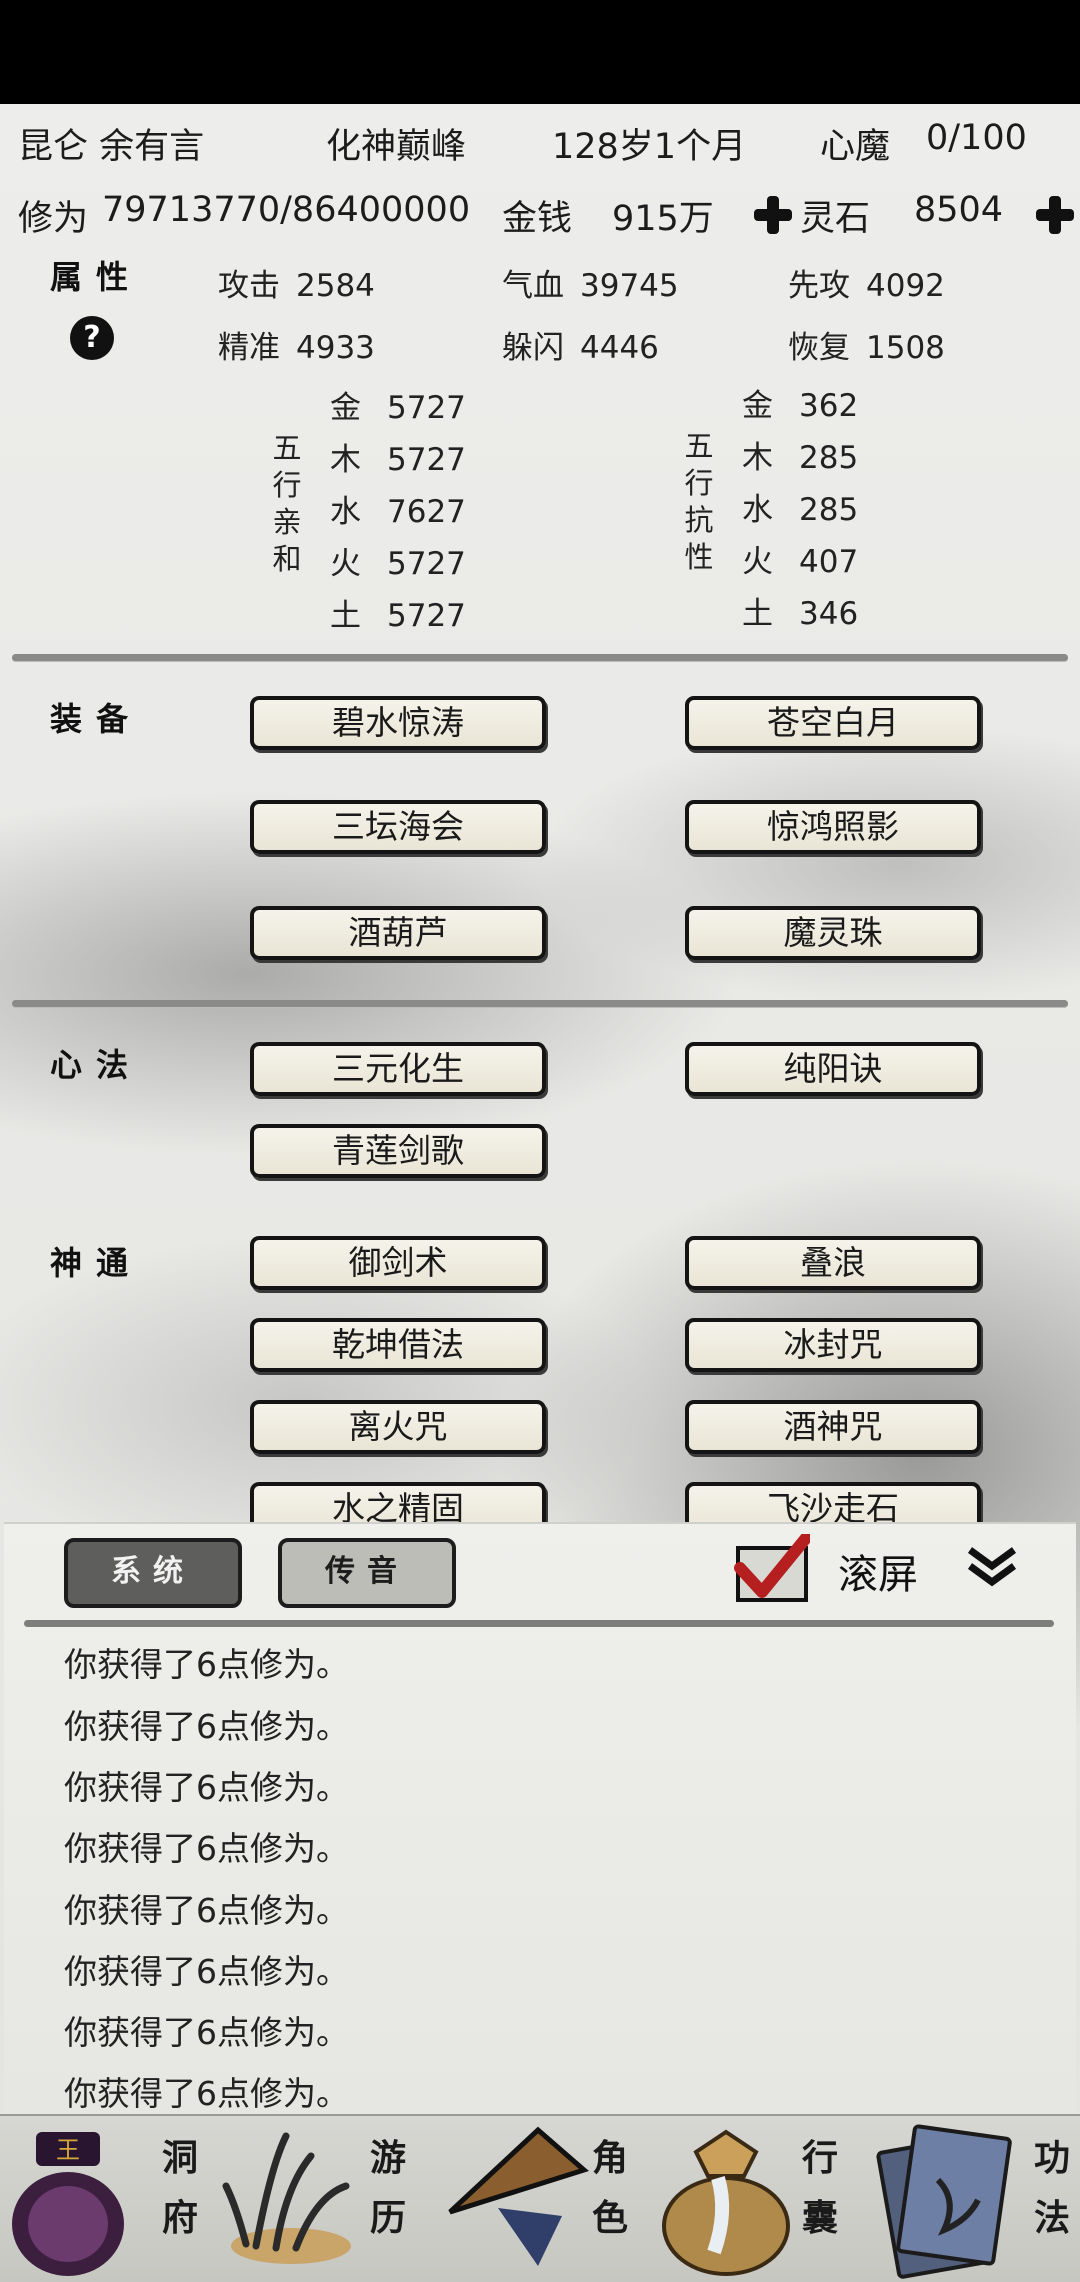 This screenshot has width=1080, height=2282. Describe the element at coordinates (286, 2198) in the screenshot. I see `travel-grass-icon` at that location.